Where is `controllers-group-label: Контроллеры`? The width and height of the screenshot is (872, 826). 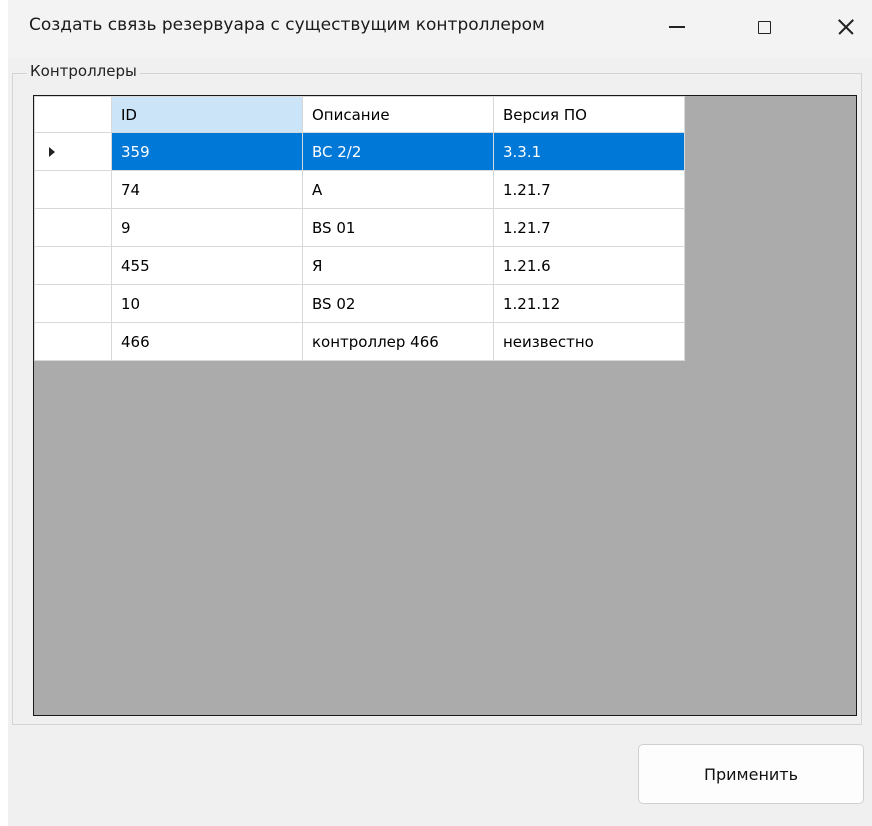
controllers-group-label: Контроллеры is located at coordinates (83, 71).